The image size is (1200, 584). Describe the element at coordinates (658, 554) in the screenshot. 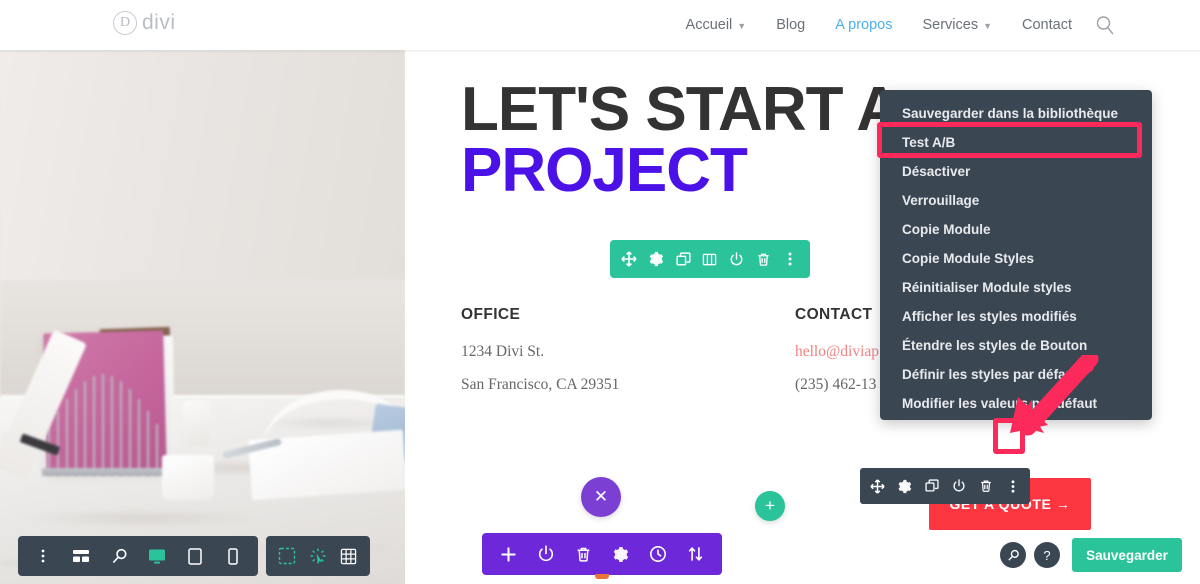

I see `history-icon` at that location.